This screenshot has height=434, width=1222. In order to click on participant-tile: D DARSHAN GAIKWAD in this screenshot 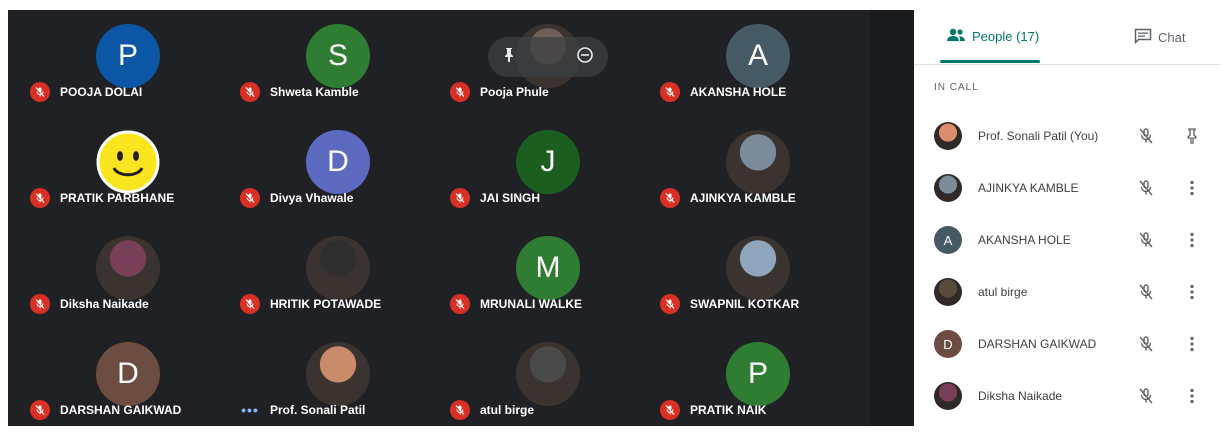, I will do `click(113, 381)`.